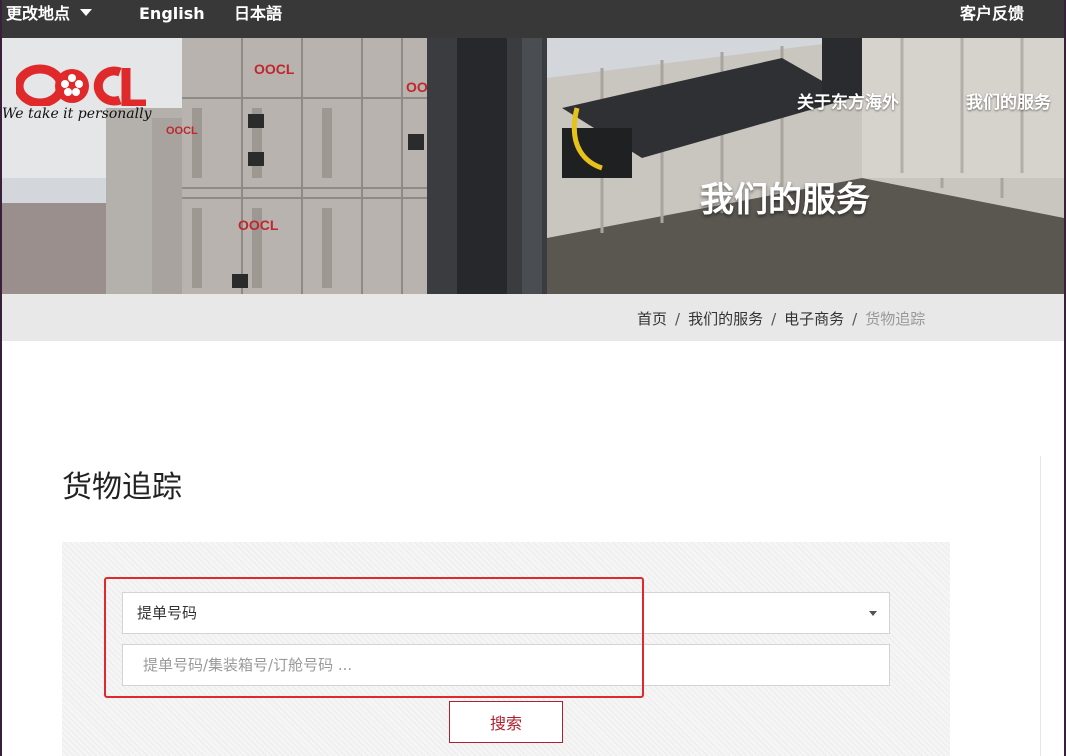  Describe the element at coordinates (1008, 100) in the screenshot. I see `nav-our-services: 我们的服务` at that location.